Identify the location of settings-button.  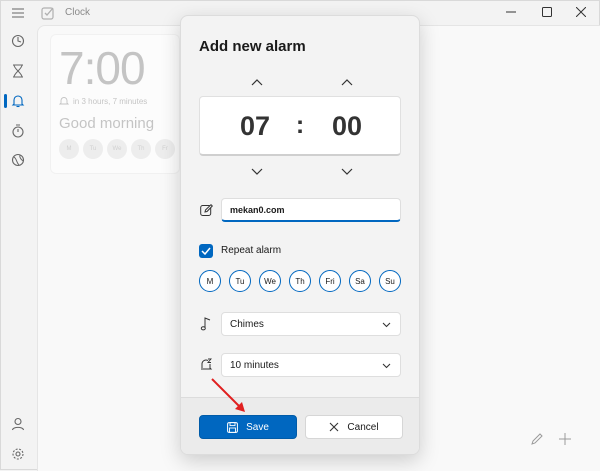
(18, 454).